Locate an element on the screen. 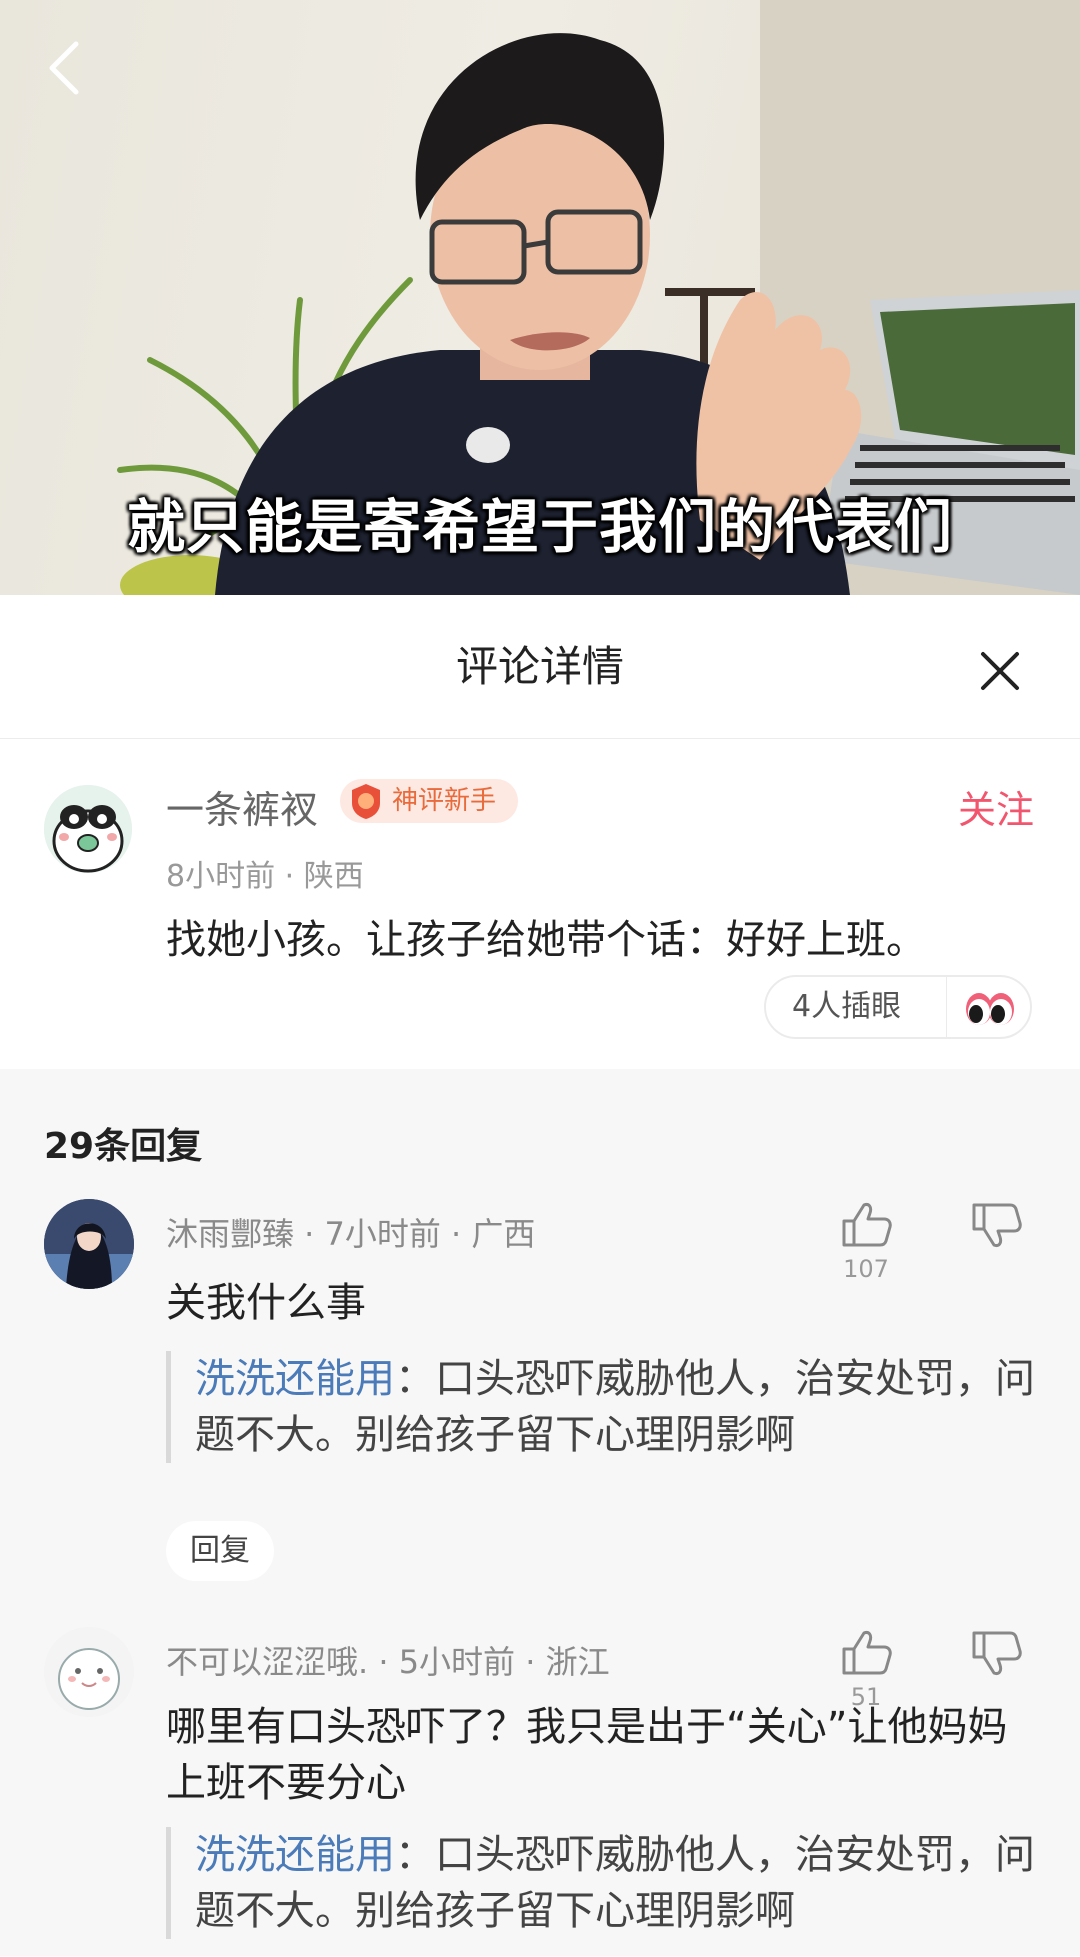 This screenshot has height=1957, width=1080. divider is located at coordinates (946, 1007).